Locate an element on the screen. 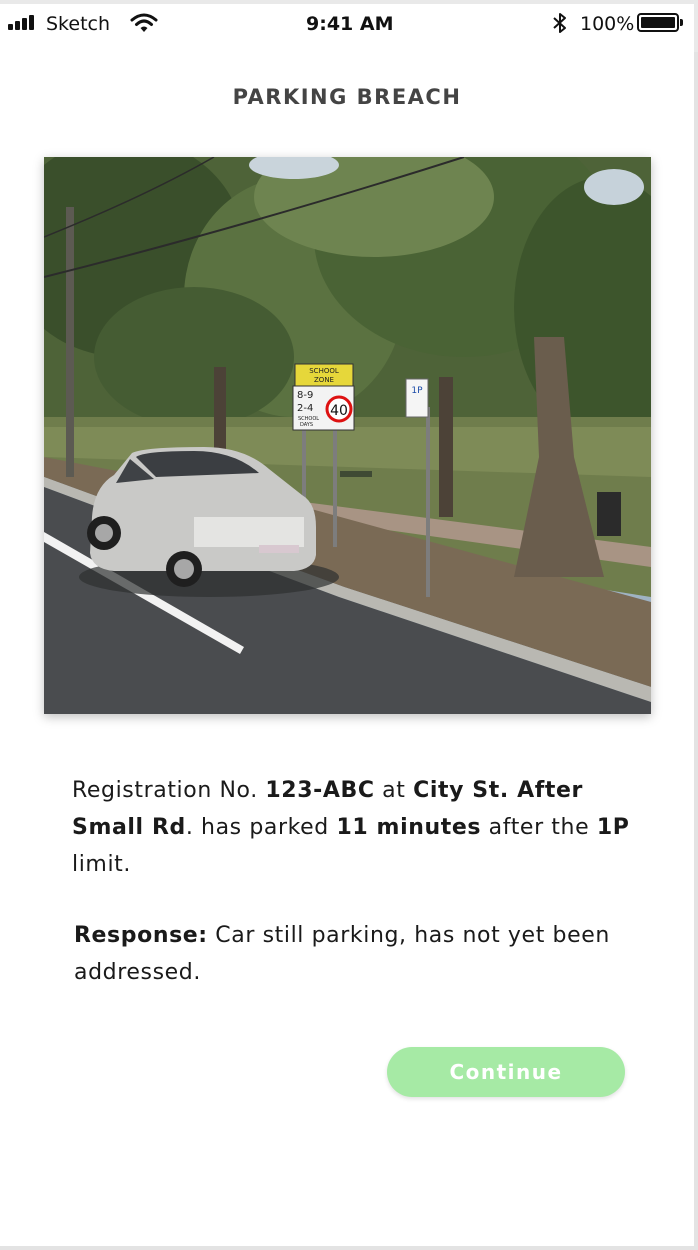 Image resolution: width=698 pixels, height=1250 pixels. status-time: 9:41 AM is located at coordinates (350, 24).